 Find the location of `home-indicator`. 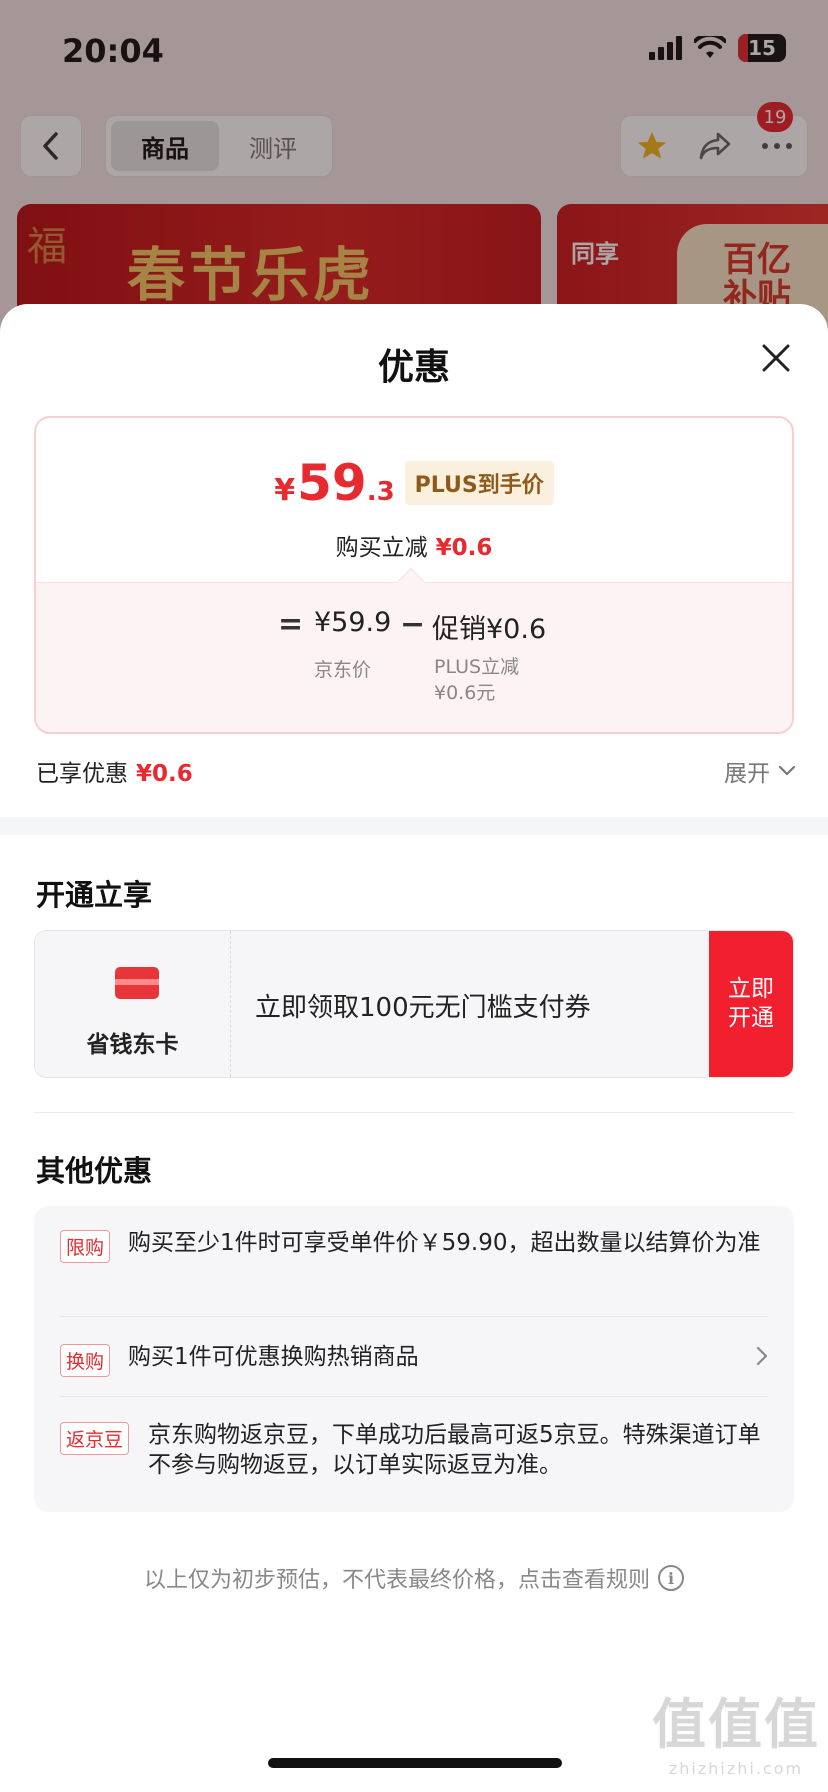

home-indicator is located at coordinates (415, 1763).